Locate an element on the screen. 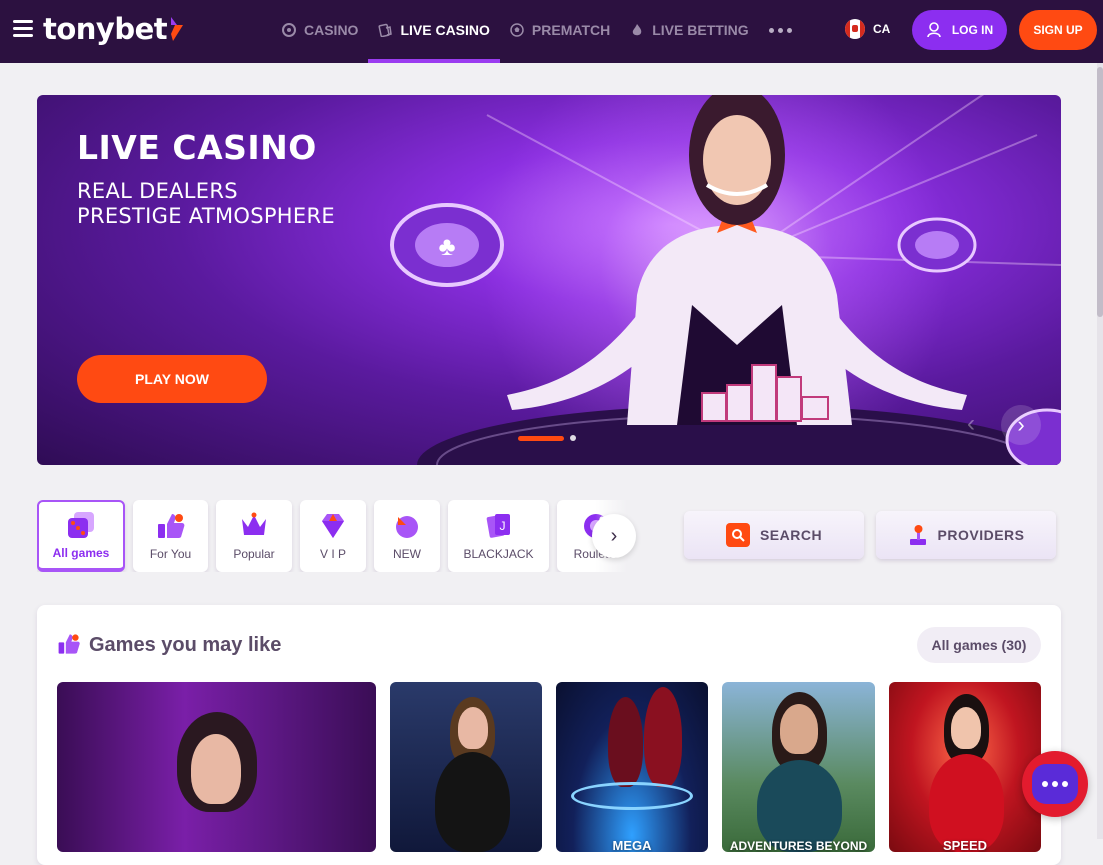 The width and height of the screenshot is (1103, 865). search-button: SEARCH is located at coordinates (774, 535).